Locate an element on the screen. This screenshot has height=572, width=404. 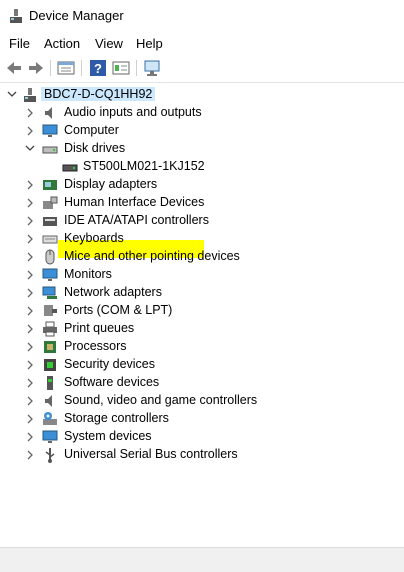
tree-item-hid: Human Interface Devices is located at coordinates (202, 203).